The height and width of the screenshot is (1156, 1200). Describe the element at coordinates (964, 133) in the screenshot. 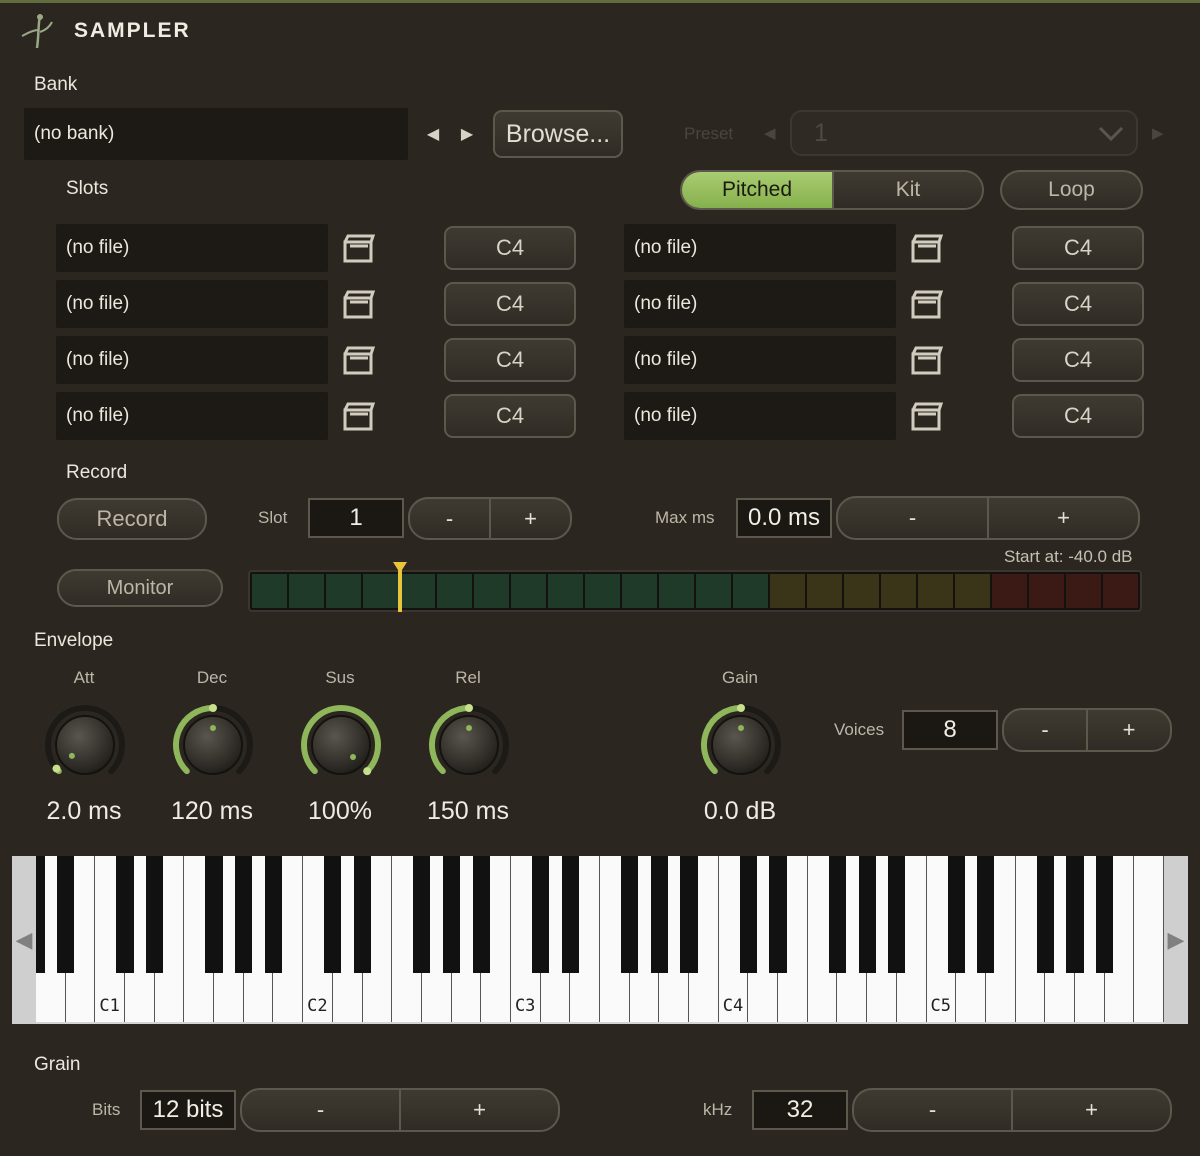

I see `preset-dropdown: 1` at that location.